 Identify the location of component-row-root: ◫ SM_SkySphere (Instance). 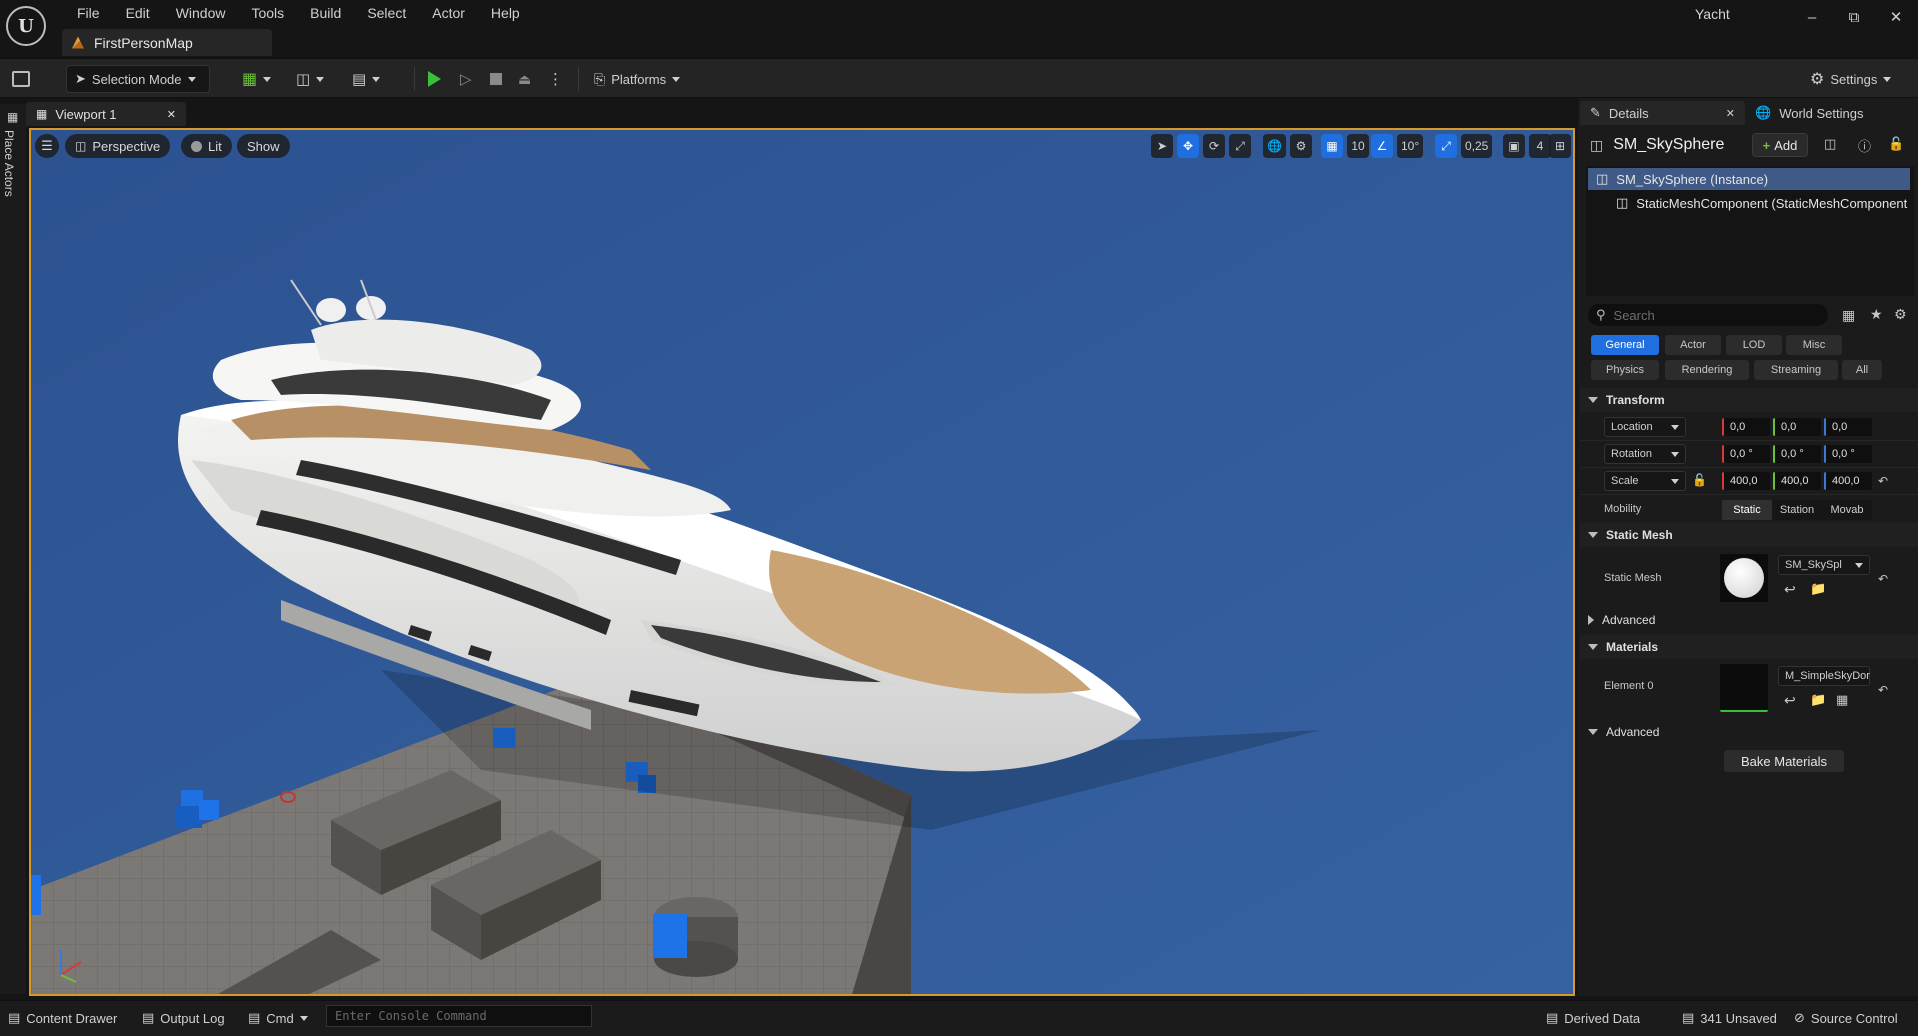
(1749, 179).